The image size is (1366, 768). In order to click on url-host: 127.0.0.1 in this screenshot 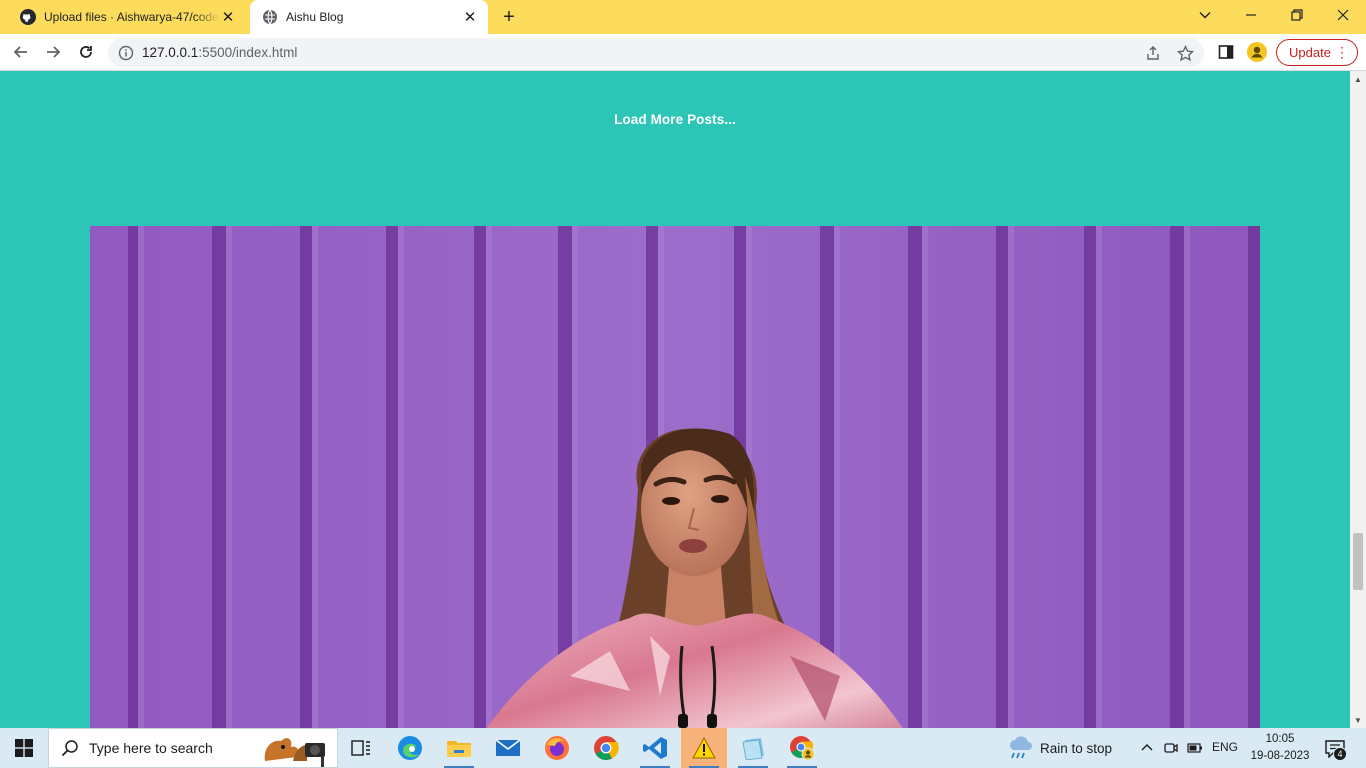, I will do `click(170, 52)`.